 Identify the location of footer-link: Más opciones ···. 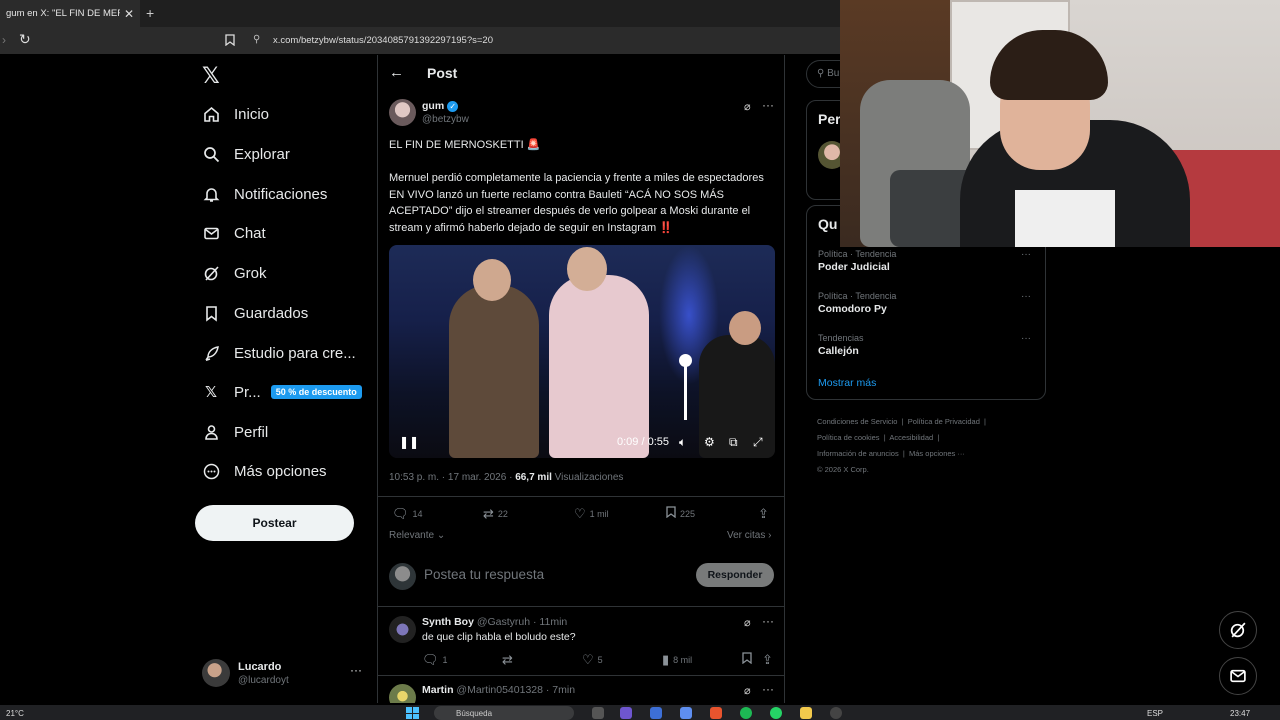
(937, 453).